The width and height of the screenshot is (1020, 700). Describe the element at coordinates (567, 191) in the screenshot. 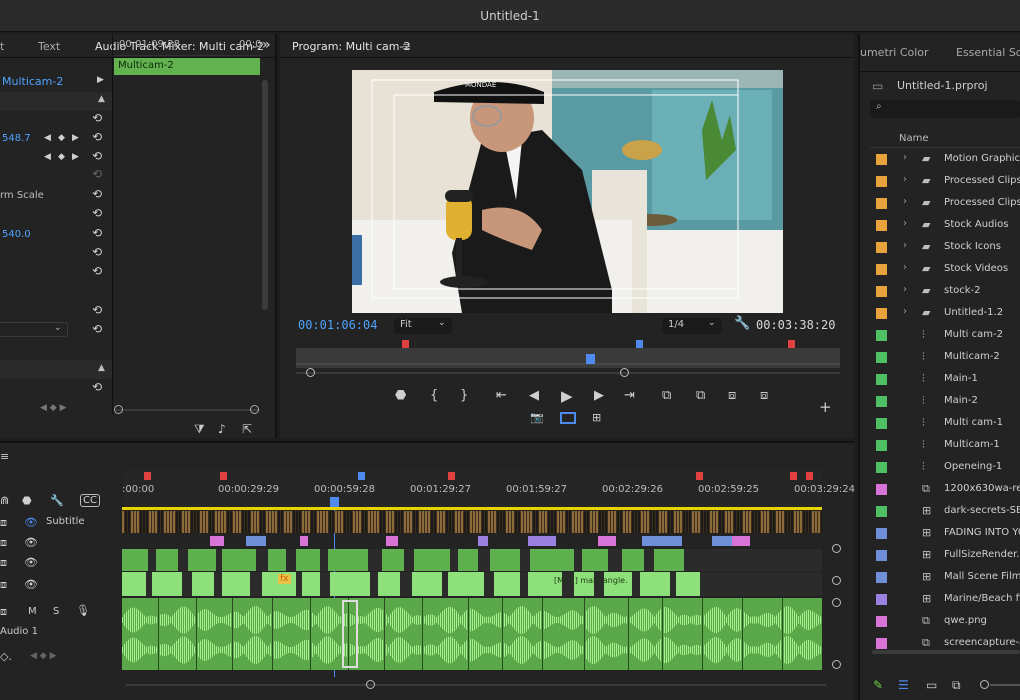

I see `program-video-frame: MONDAE` at that location.